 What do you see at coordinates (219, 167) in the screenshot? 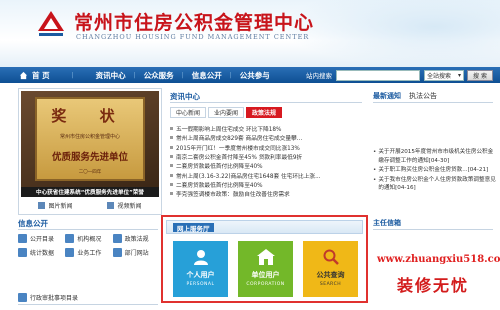
I see `news-item-text: 二套房贷款最低首付比例降至40%` at bounding box center [219, 167].